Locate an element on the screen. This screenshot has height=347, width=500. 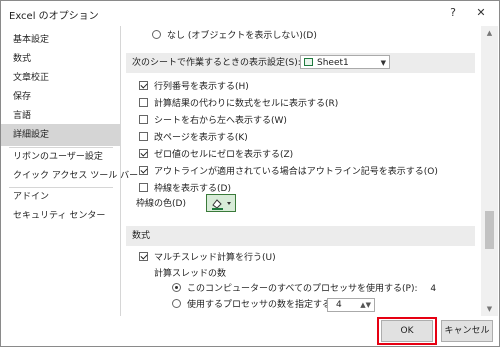
worksheet-icon is located at coordinates (308, 62).